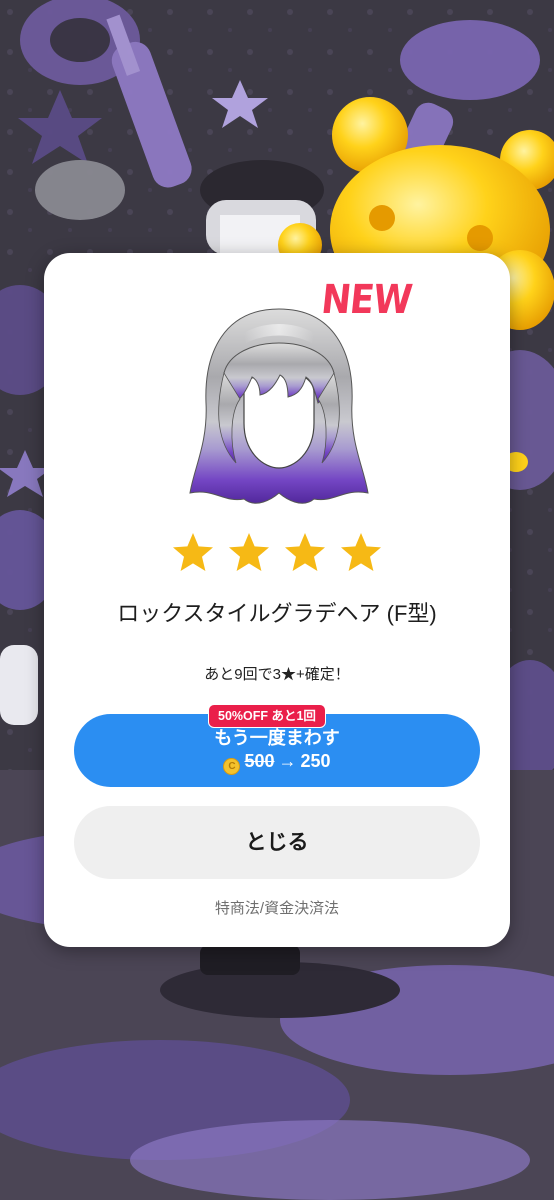  Describe the element at coordinates (277, 555) in the screenshot. I see `rarity-stars` at that location.